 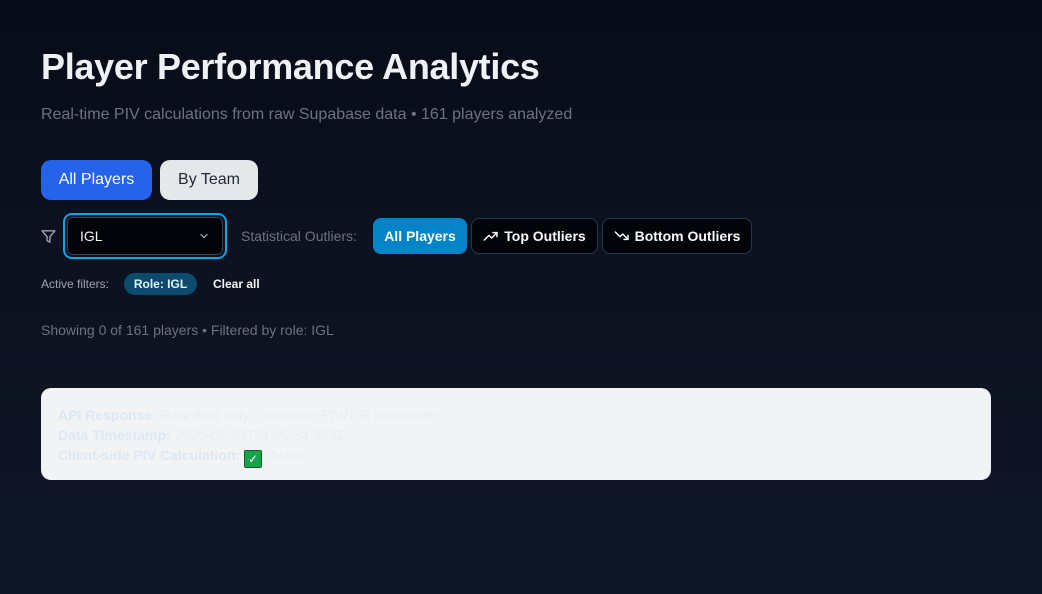 What do you see at coordinates (687, 236) in the screenshot?
I see `bottom-outliers-label: Bottom Outliers` at bounding box center [687, 236].